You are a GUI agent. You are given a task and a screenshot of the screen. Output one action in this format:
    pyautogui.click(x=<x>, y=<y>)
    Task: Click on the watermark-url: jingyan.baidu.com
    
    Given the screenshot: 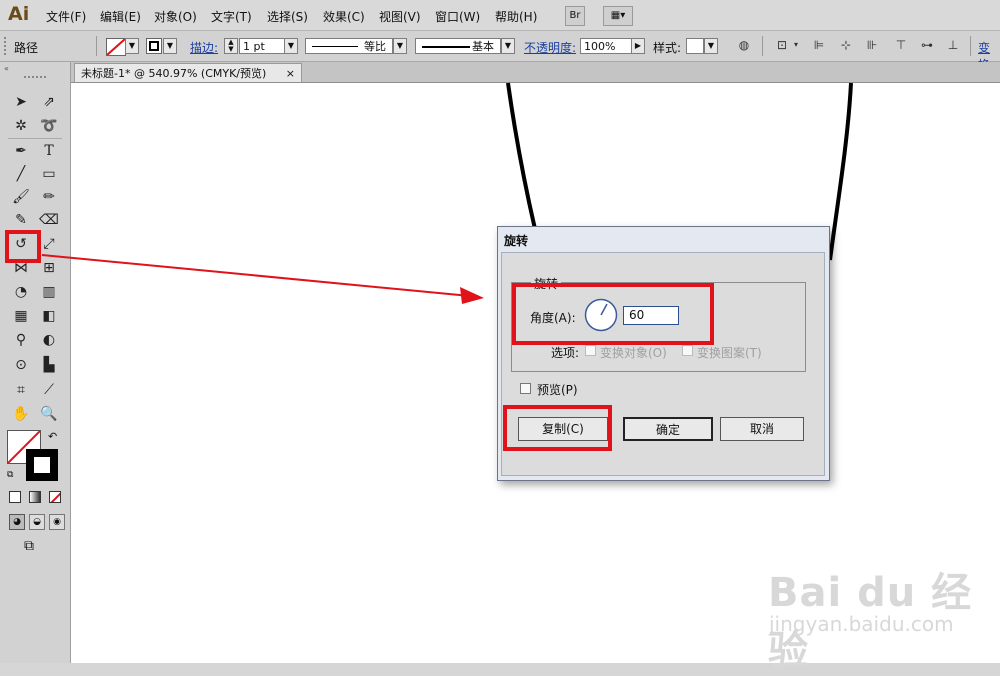 What is the action you would take?
    pyautogui.click(x=861, y=624)
    